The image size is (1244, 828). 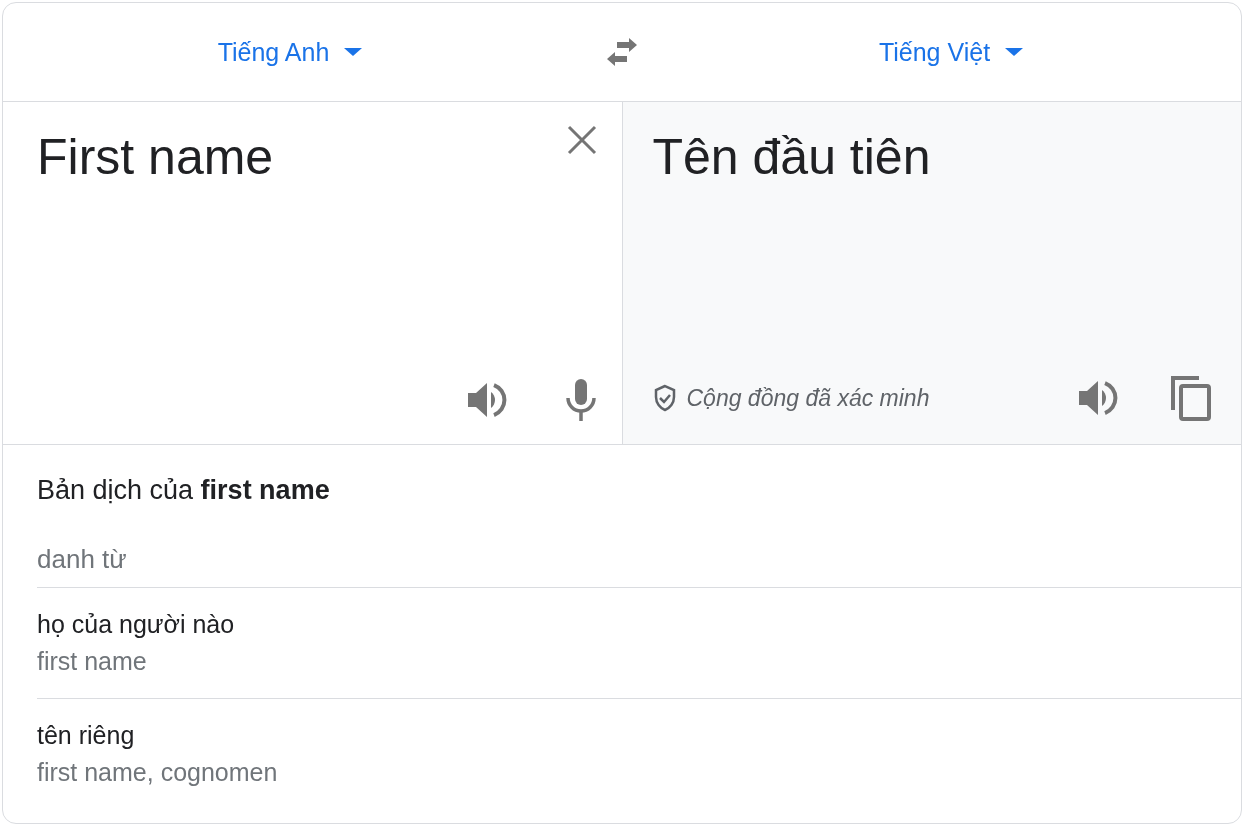 I want to click on microphone-icon, so click(x=580, y=400).